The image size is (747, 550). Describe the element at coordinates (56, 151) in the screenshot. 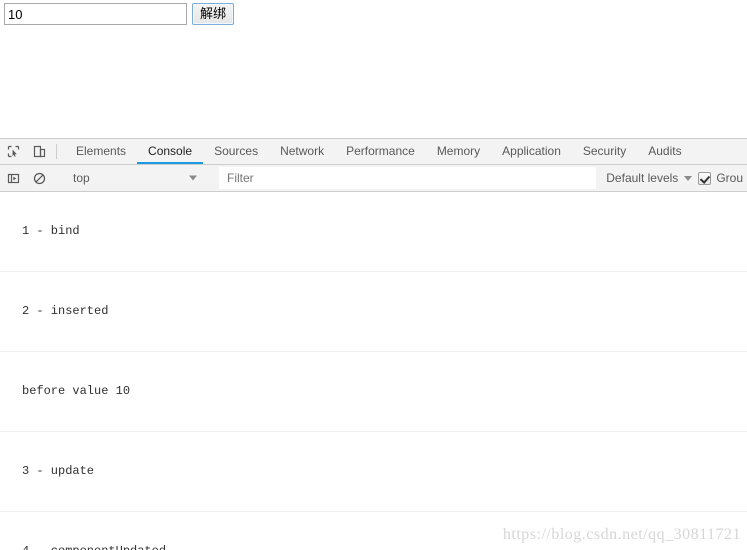

I see `toolbar-divider` at that location.